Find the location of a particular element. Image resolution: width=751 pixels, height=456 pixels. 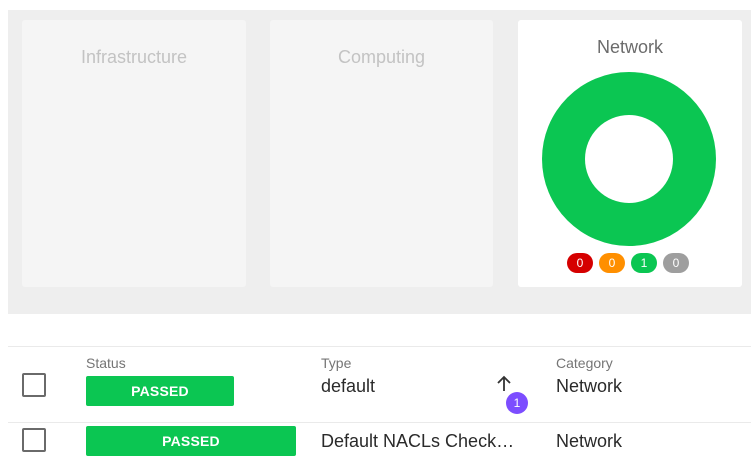

network-status-badges: 0 0 1 0 is located at coordinates (628, 263).